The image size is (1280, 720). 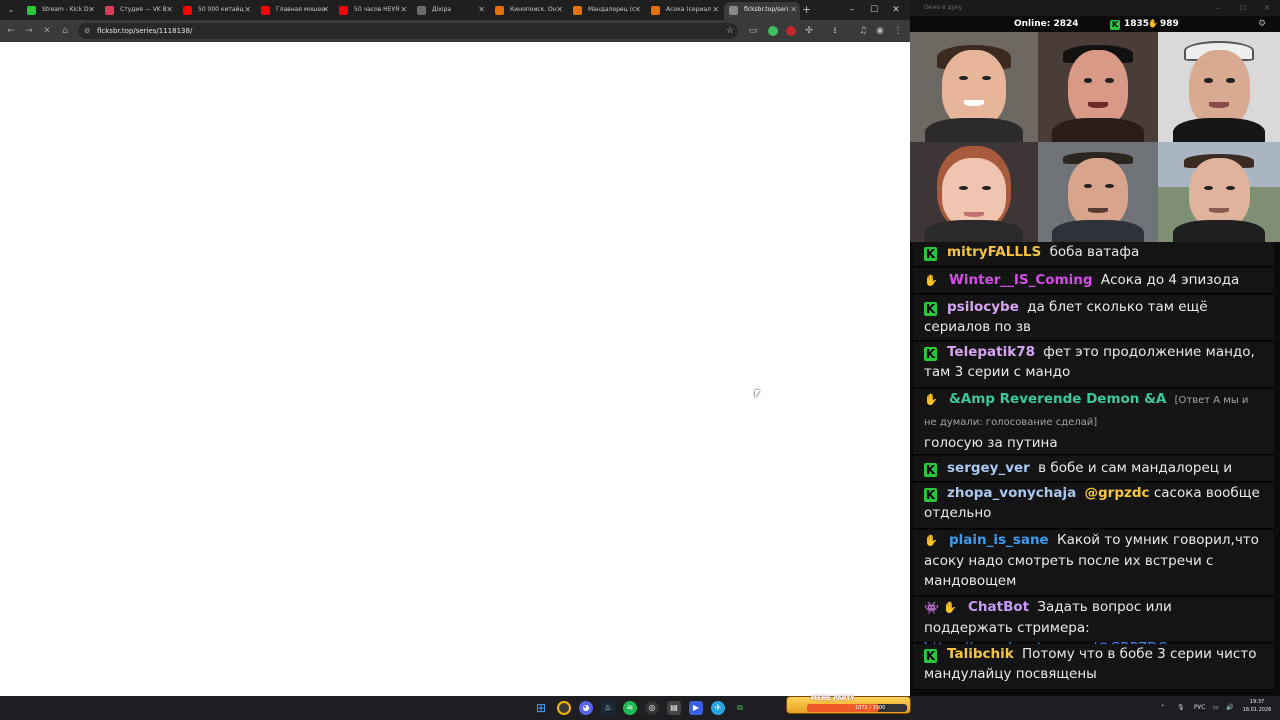 What do you see at coordinates (1257, 706) in the screenshot?
I see `system-clock: 19:37 18.01.2026` at bounding box center [1257, 706].